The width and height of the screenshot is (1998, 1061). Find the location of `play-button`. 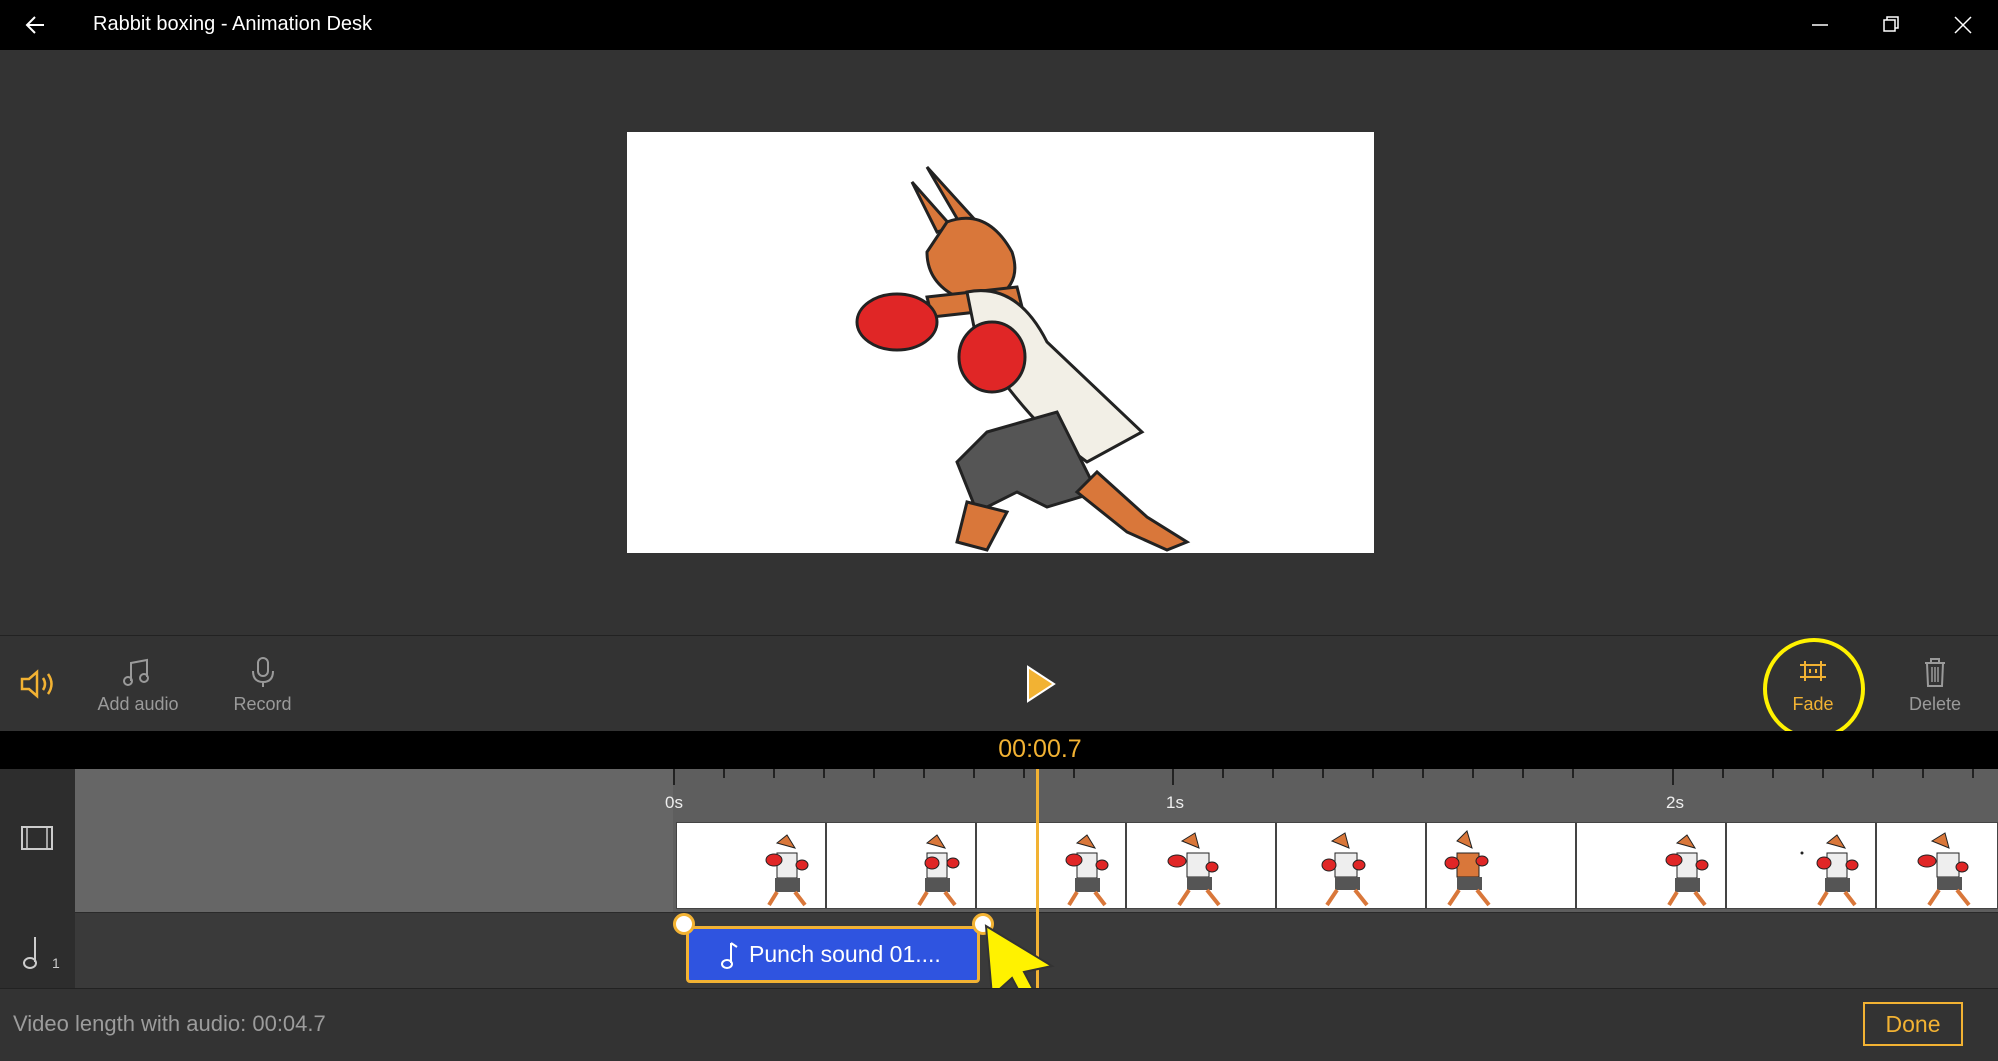

play-button is located at coordinates (1040, 686).